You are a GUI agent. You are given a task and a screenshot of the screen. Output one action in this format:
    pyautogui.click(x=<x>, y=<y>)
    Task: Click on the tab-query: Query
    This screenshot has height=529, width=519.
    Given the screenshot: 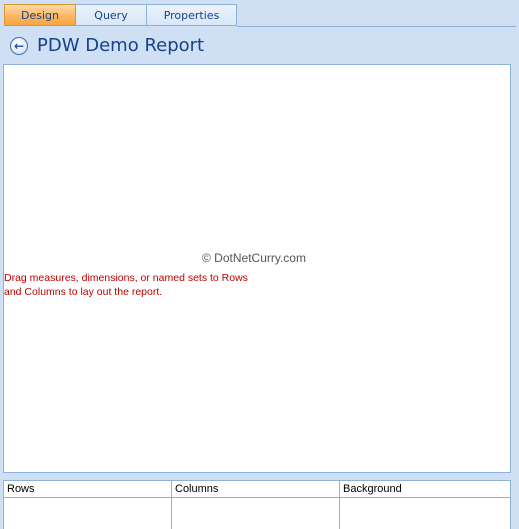 What is the action you would take?
    pyautogui.click(x=111, y=15)
    